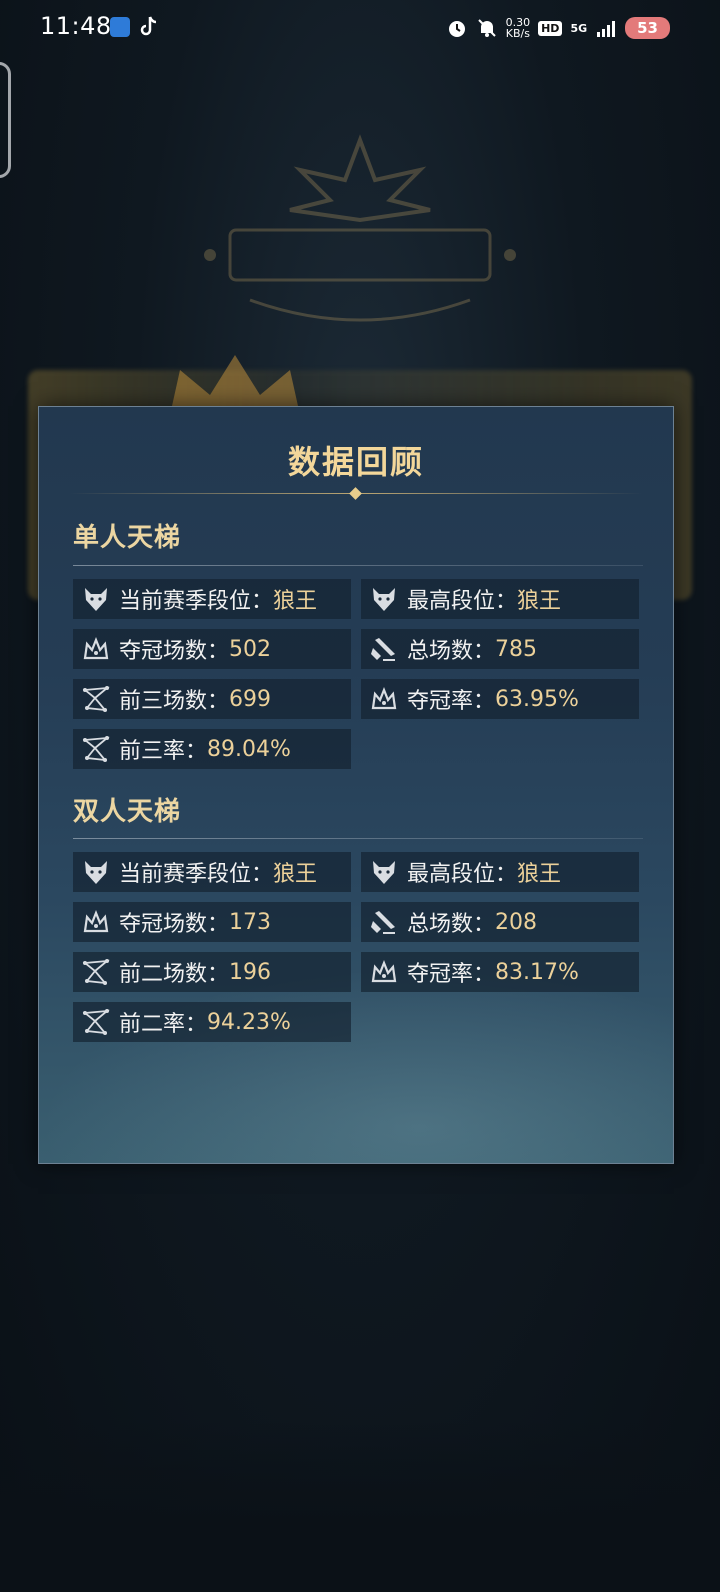 This screenshot has width=720, height=1592. What do you see at coordinates (174, 701) in the screenshot?
I see `stat-label: 前三场数：` at bounding box center [174, 701].